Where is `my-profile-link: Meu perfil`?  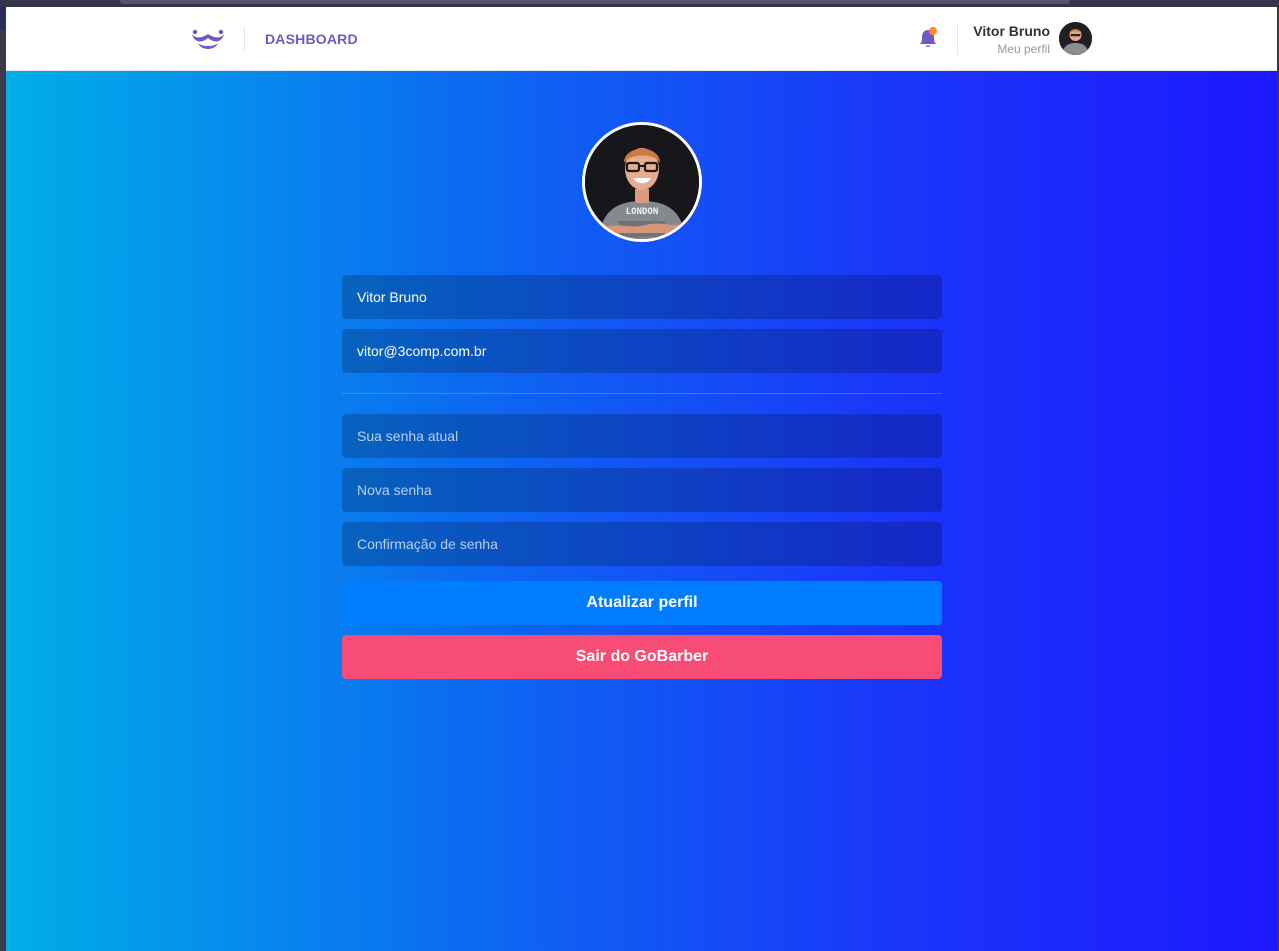 my-profile-link: Meu perfil is located at coordinates (1023, 49).